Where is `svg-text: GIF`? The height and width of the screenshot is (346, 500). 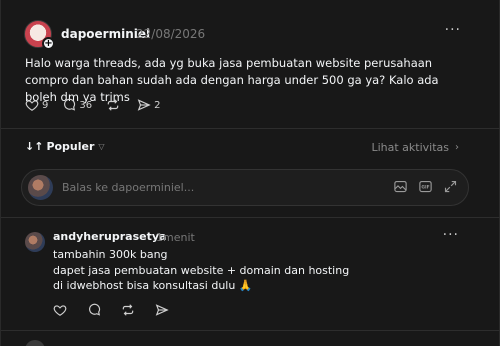
svg-text: GIF is located at coordinates (425, 188).